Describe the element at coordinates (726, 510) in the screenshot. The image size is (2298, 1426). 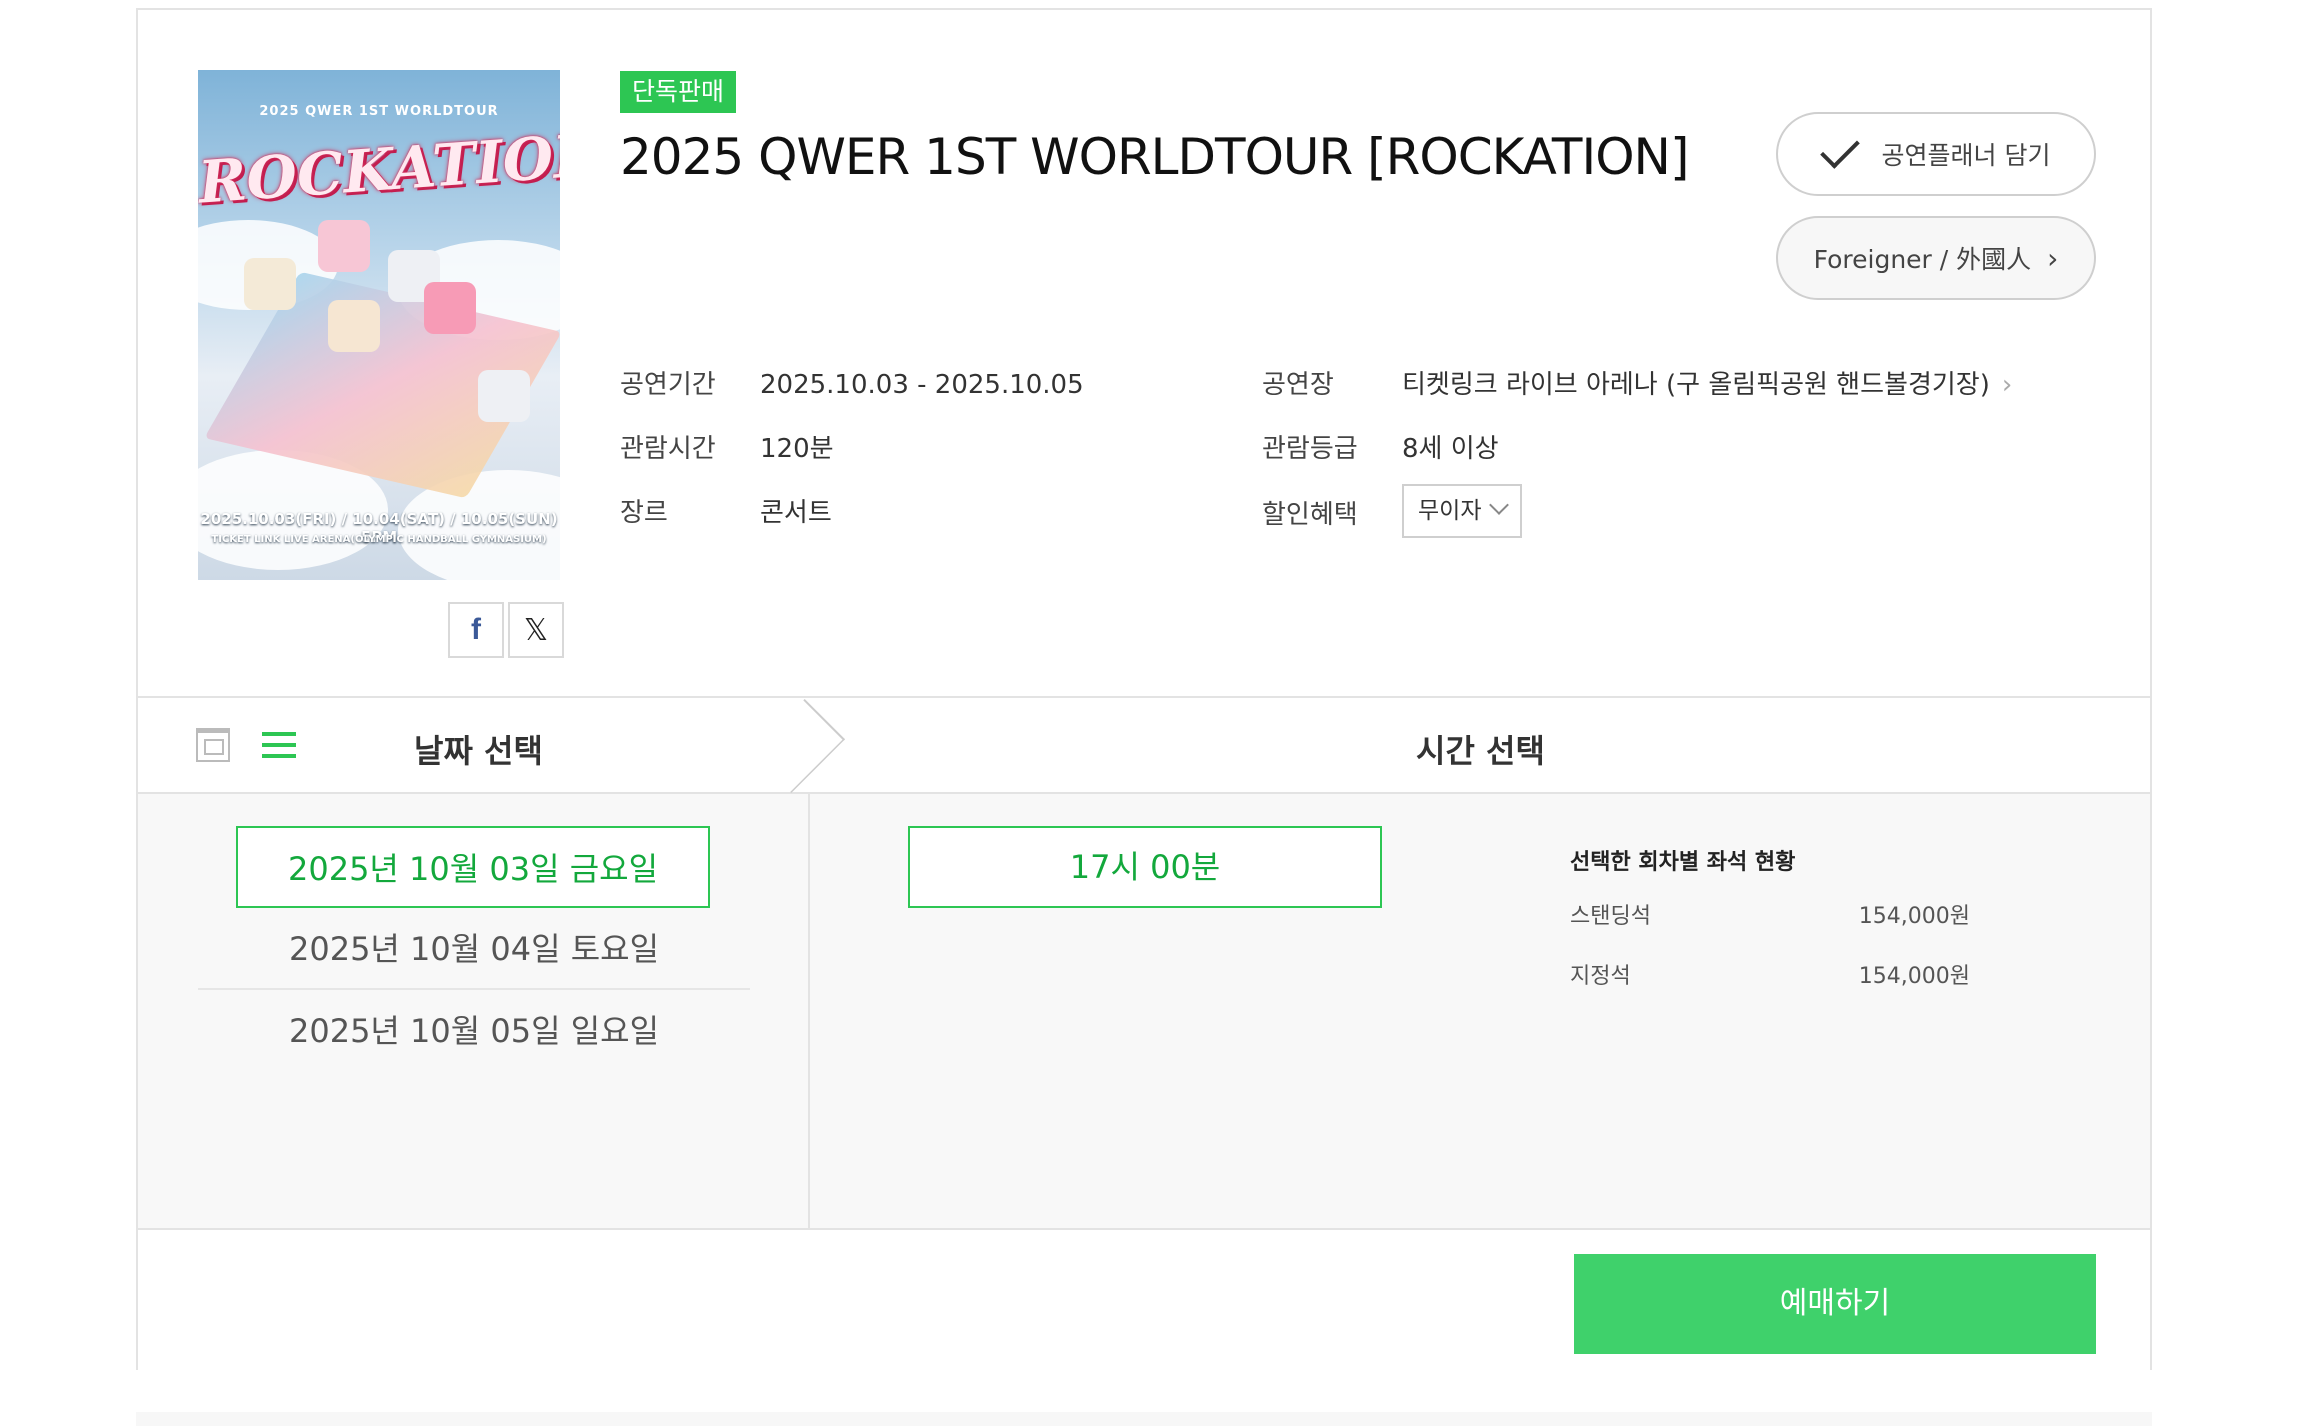
I see `info-genre: 장르 콘서트` at that location.